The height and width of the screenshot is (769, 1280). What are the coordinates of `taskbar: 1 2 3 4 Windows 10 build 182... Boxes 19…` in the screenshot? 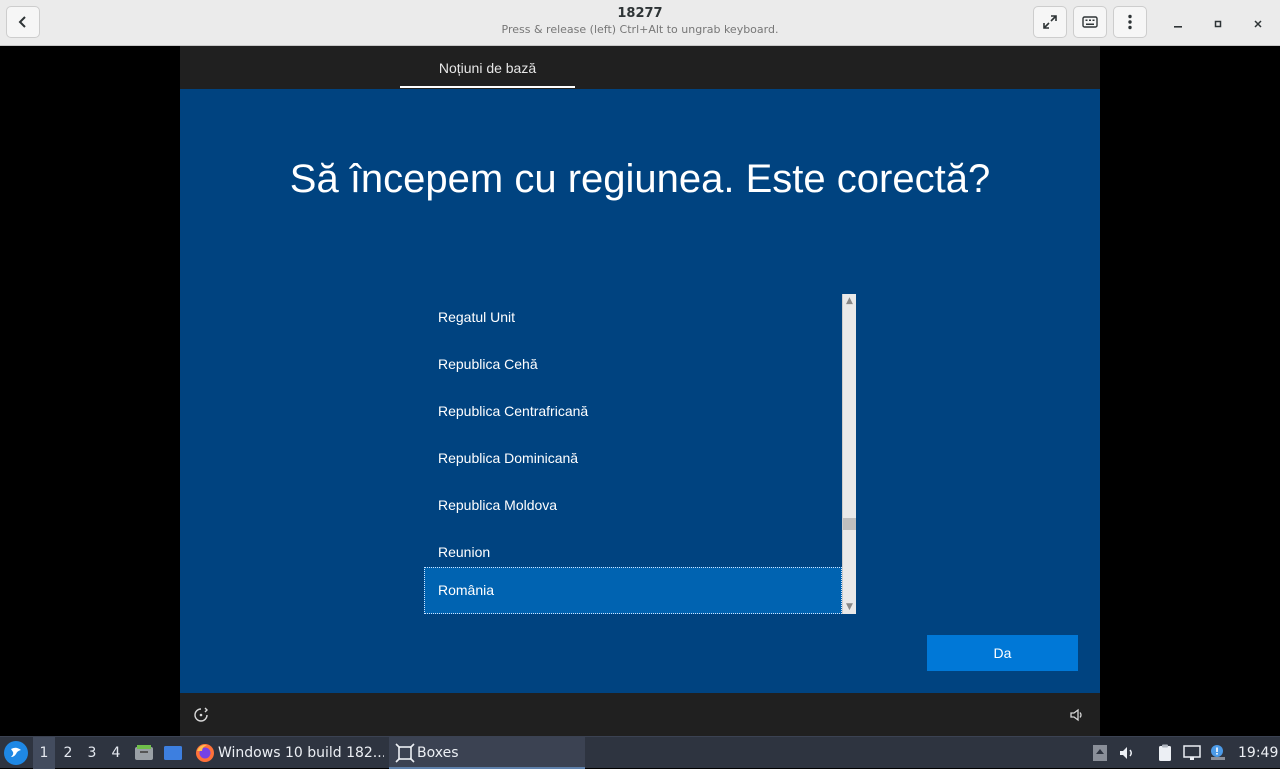 It's located at (640, 752).